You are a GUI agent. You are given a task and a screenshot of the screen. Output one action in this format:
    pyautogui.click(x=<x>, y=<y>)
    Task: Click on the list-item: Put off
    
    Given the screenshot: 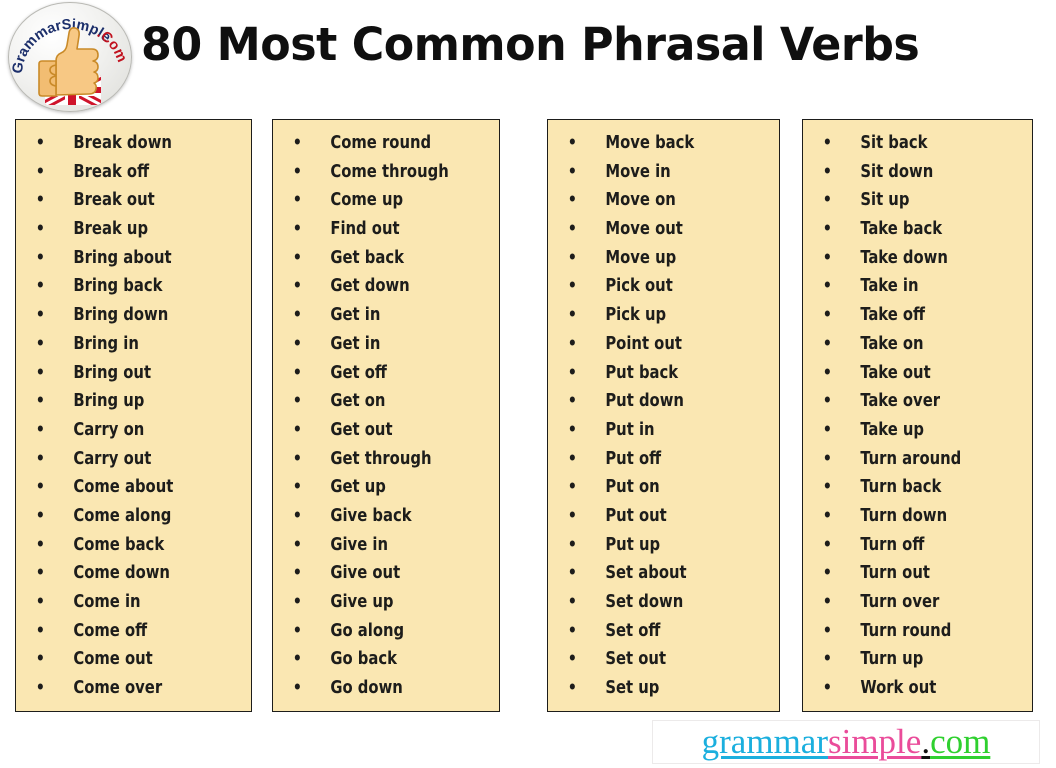 What is the action you would take?
    pyautogui.click(x=656, y=459)
    